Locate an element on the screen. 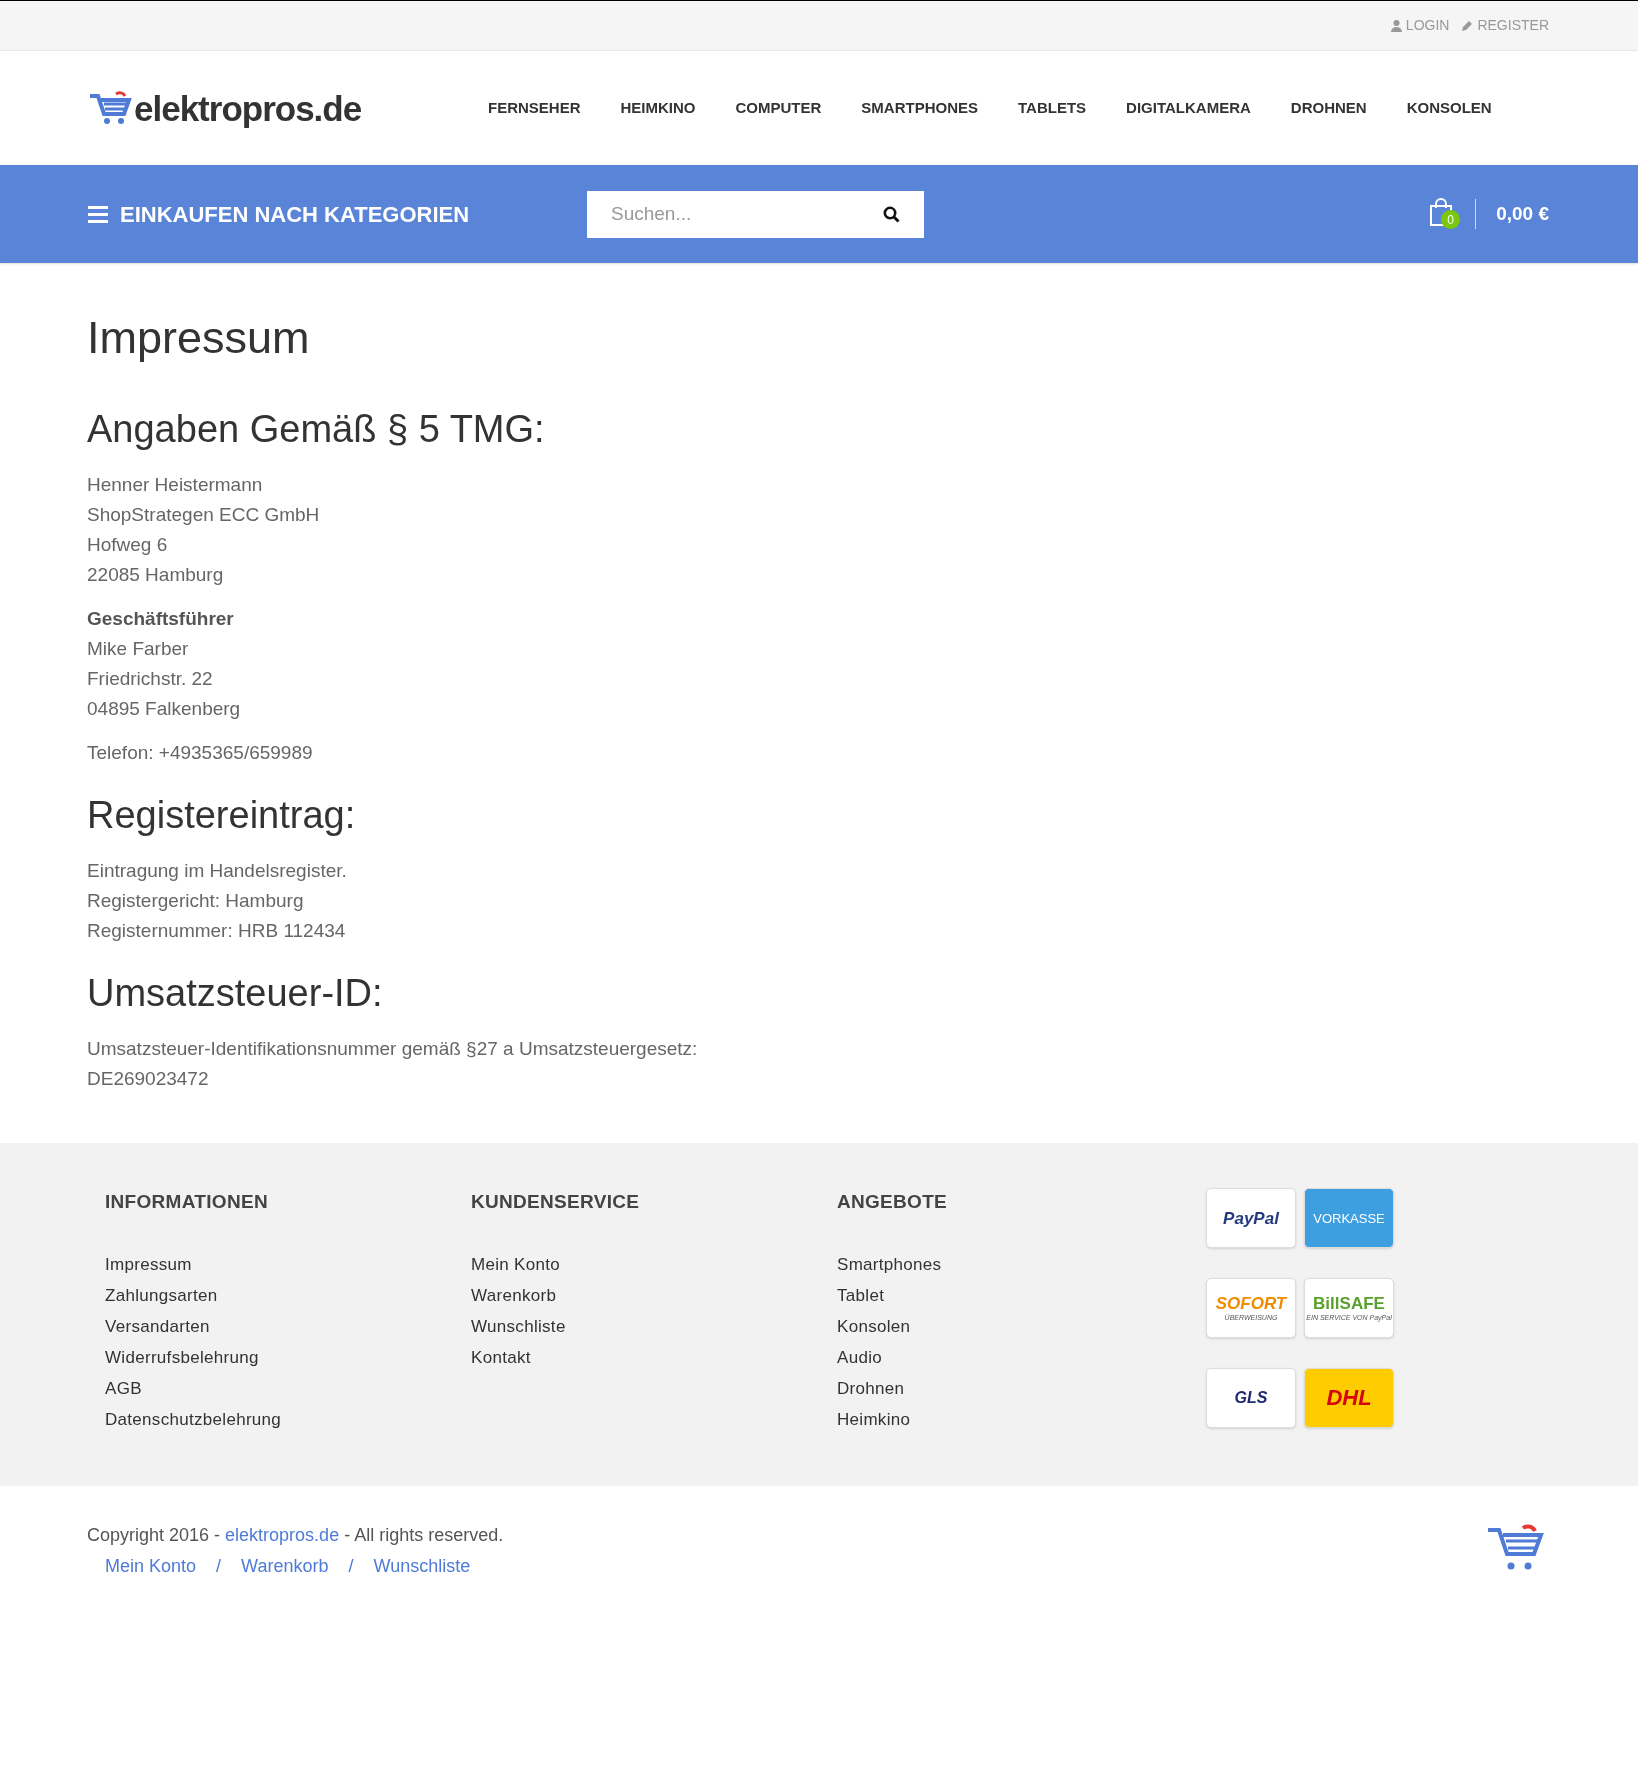  address-line: 04895 Falkenberg is located at coordinates (164, 709).